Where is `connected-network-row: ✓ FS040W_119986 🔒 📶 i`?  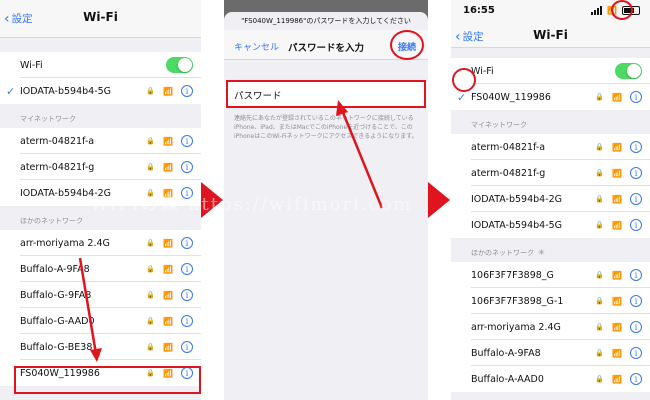 connected-network-row: ✓ FS040W_119986 🔒 📶 i is located at coordinates (550, 97).